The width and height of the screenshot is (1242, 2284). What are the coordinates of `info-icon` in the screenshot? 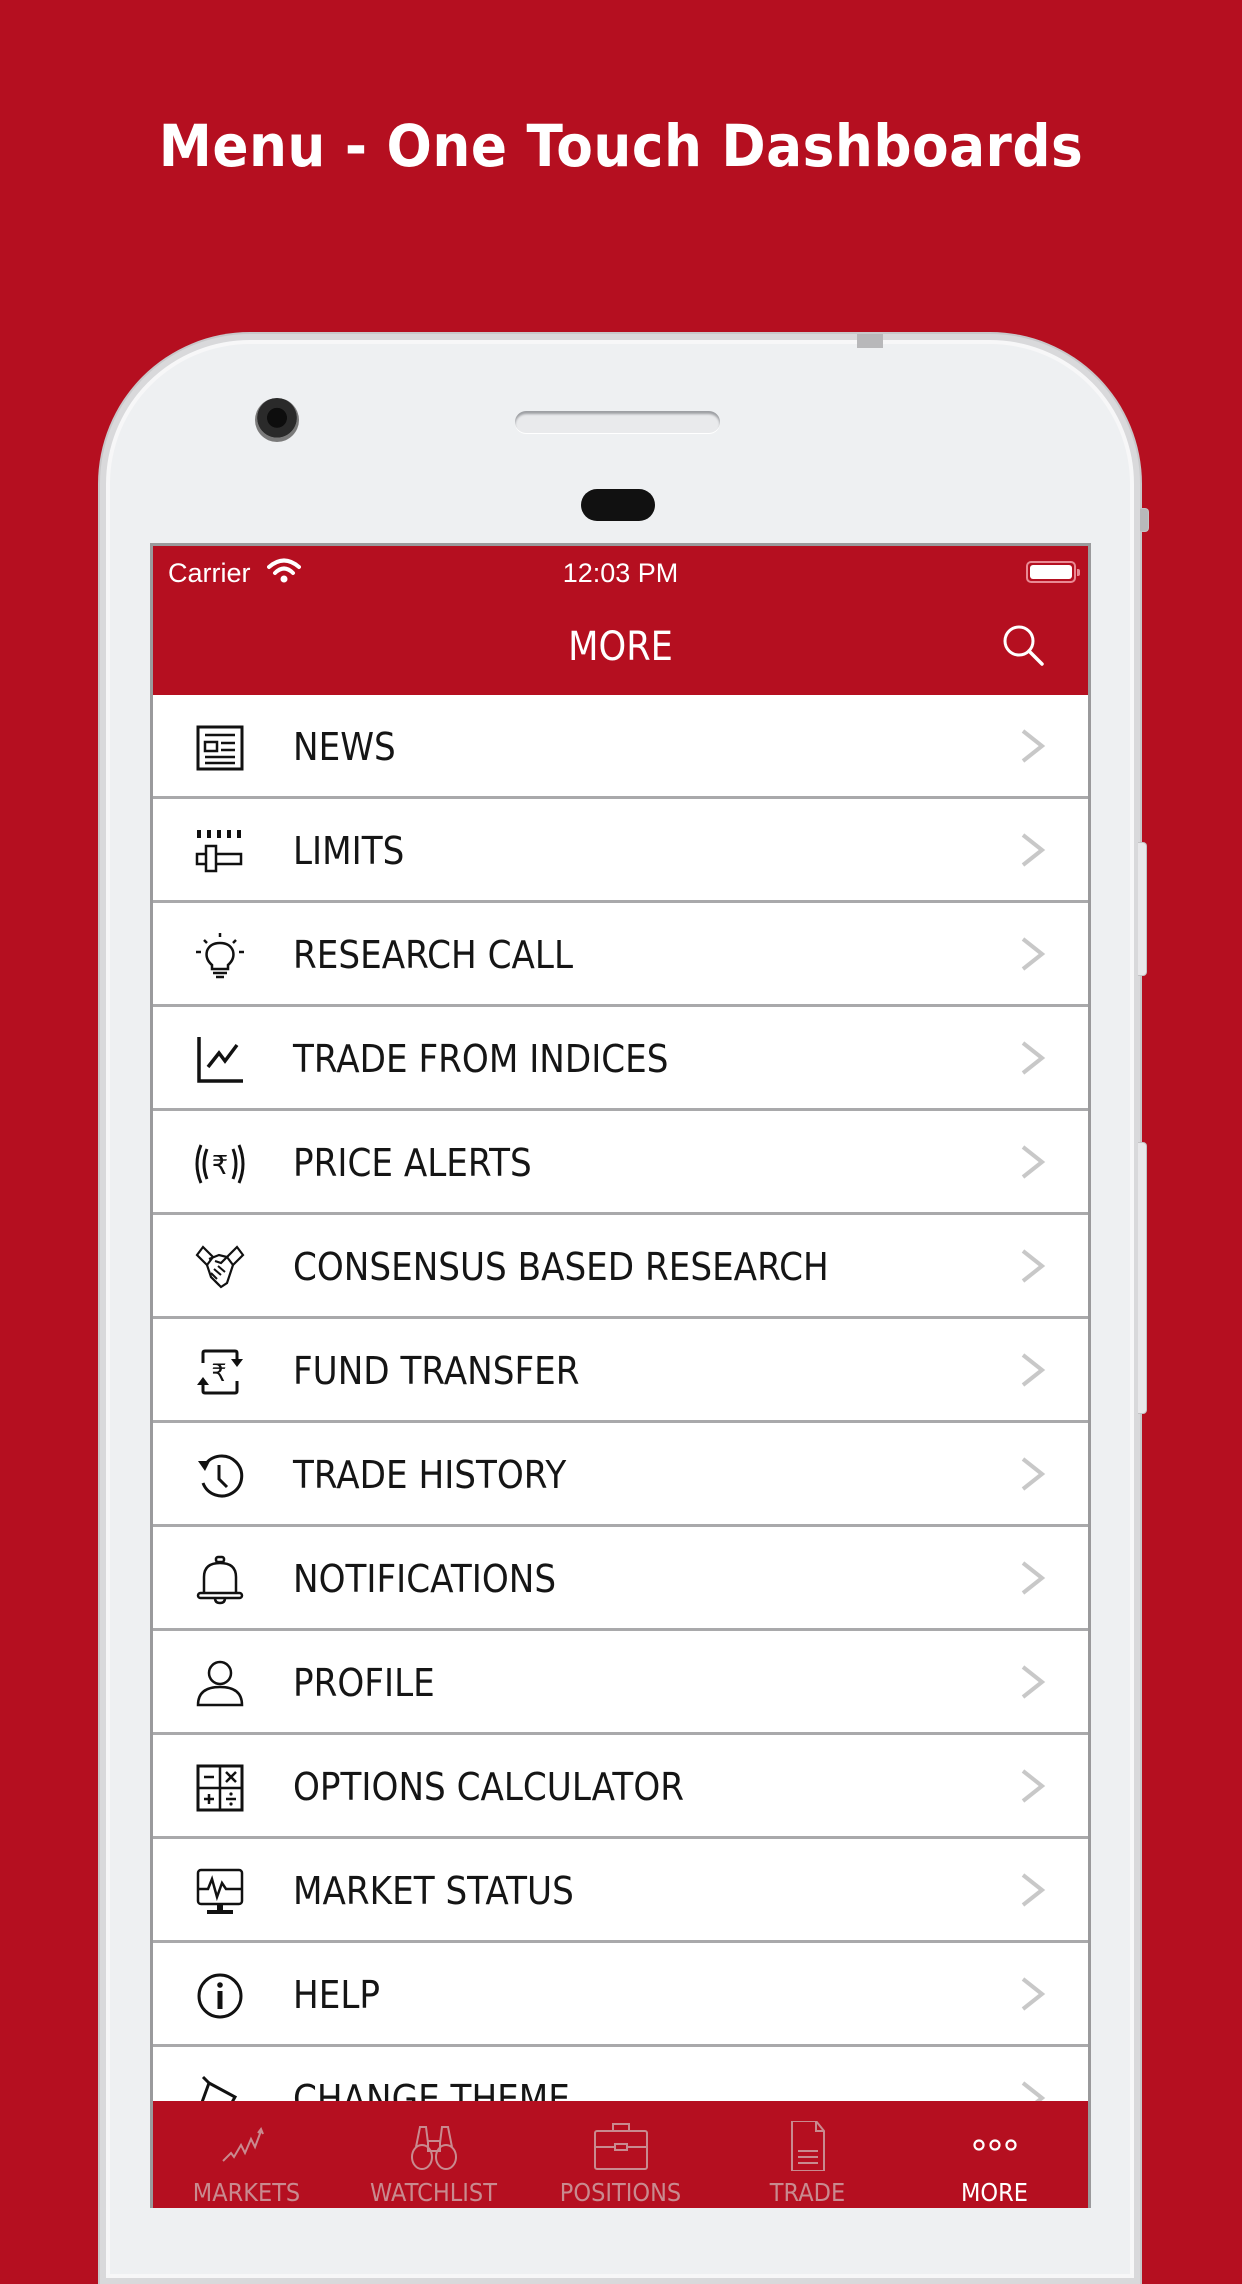 It's located at (220, 1996).